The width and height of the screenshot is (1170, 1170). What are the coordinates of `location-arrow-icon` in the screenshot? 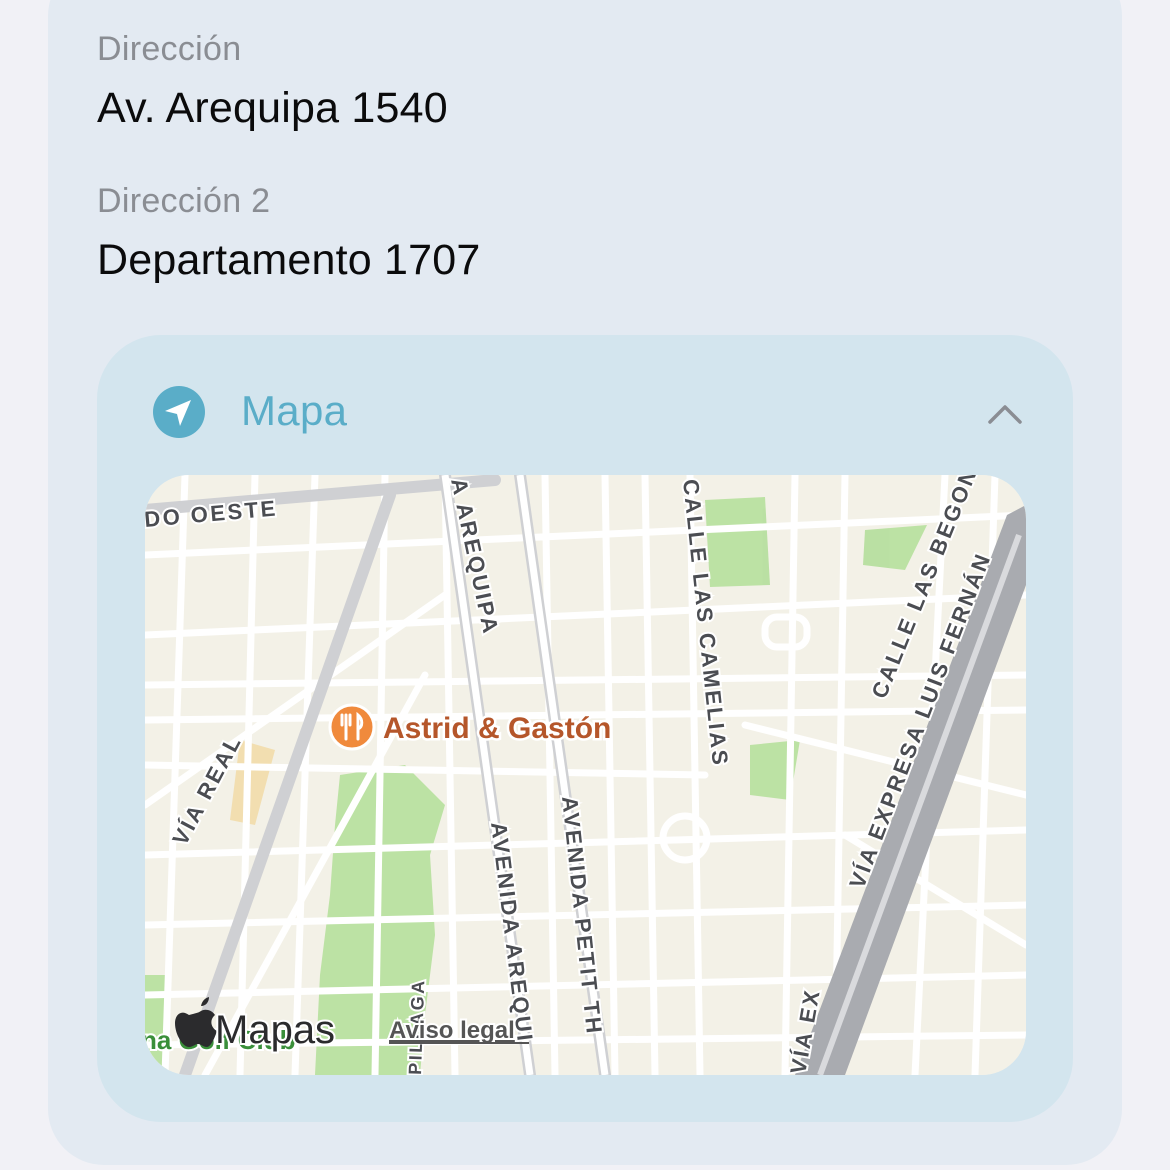 It's located at (179, 412).